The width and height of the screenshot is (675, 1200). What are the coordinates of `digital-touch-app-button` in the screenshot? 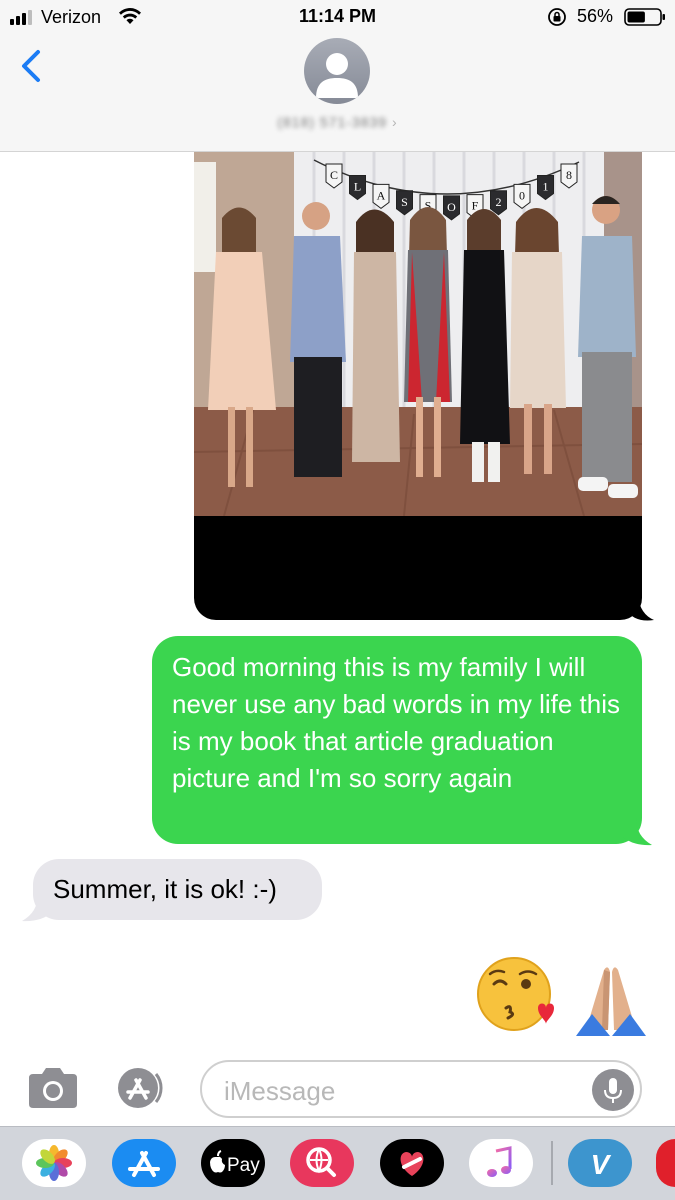 It's located at (412, 1163).